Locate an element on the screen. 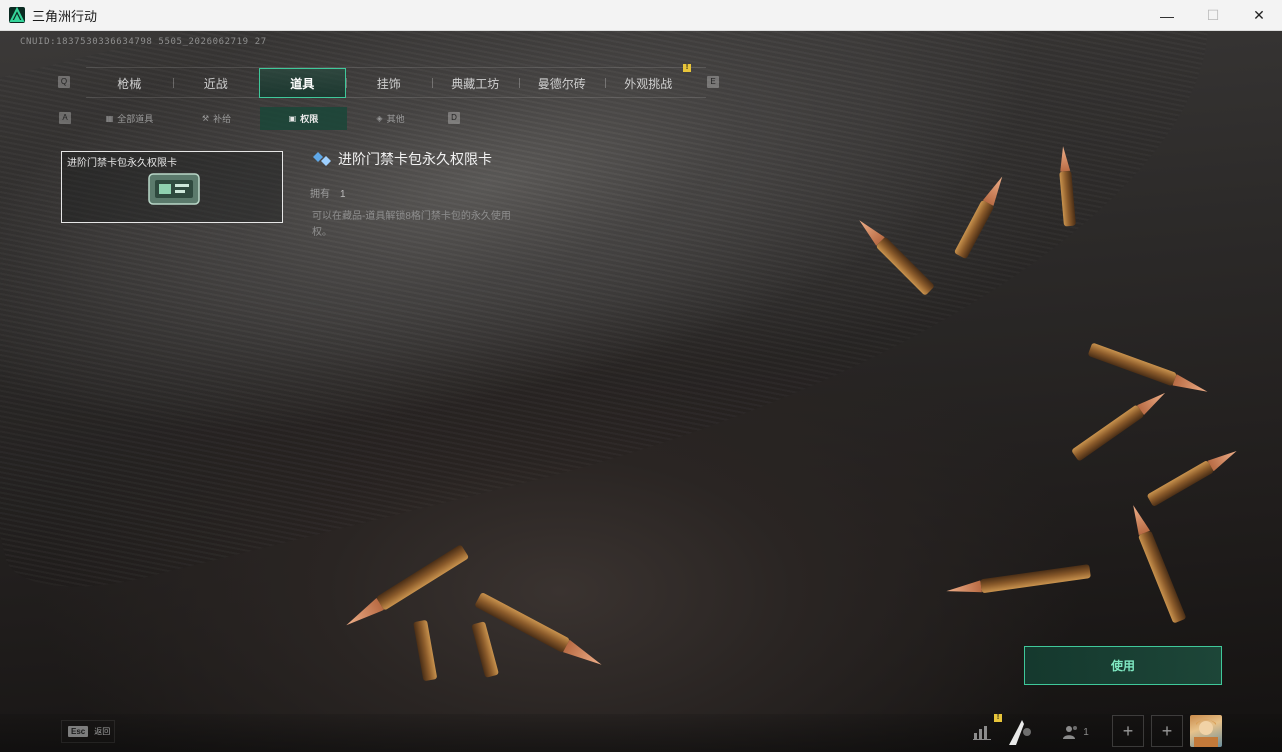 The width and height of the screenshot is (1282, 752). esc-key: Esc is located at coordinates (78, 731).